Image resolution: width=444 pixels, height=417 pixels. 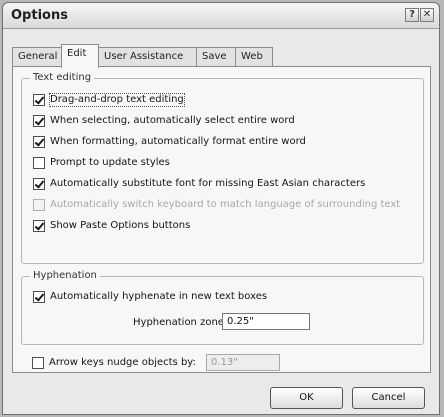 I want to click on tab-save: Save, so click(x=216, y=56).